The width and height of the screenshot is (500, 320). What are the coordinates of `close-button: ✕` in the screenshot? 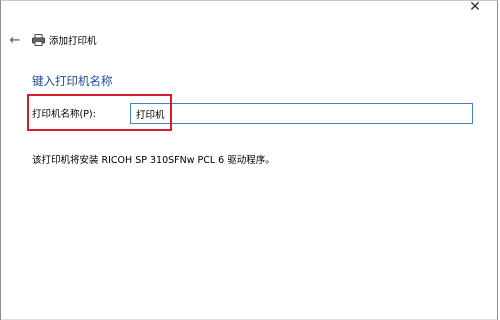 It's located at (475, 9).